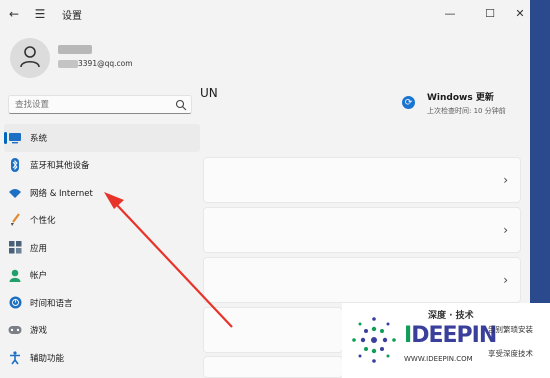  I want to click on bluetooth-icon, so click(15, 165).